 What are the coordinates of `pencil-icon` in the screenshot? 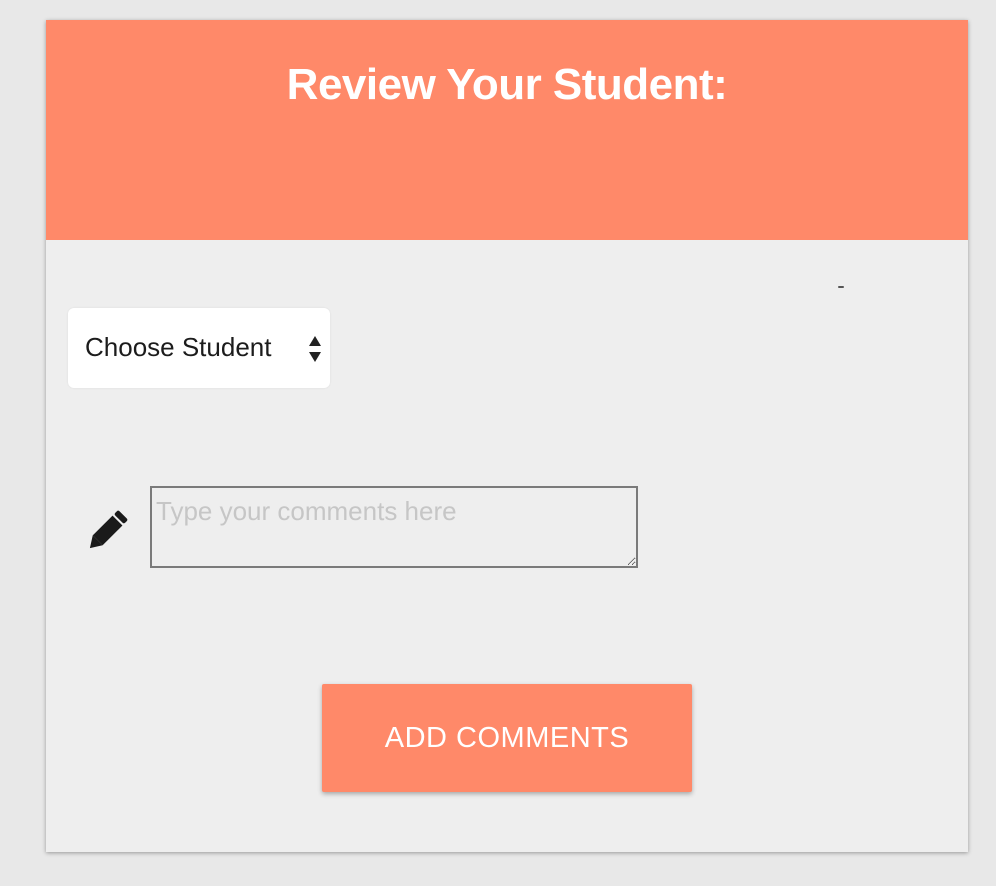 It's located at (108, 529).